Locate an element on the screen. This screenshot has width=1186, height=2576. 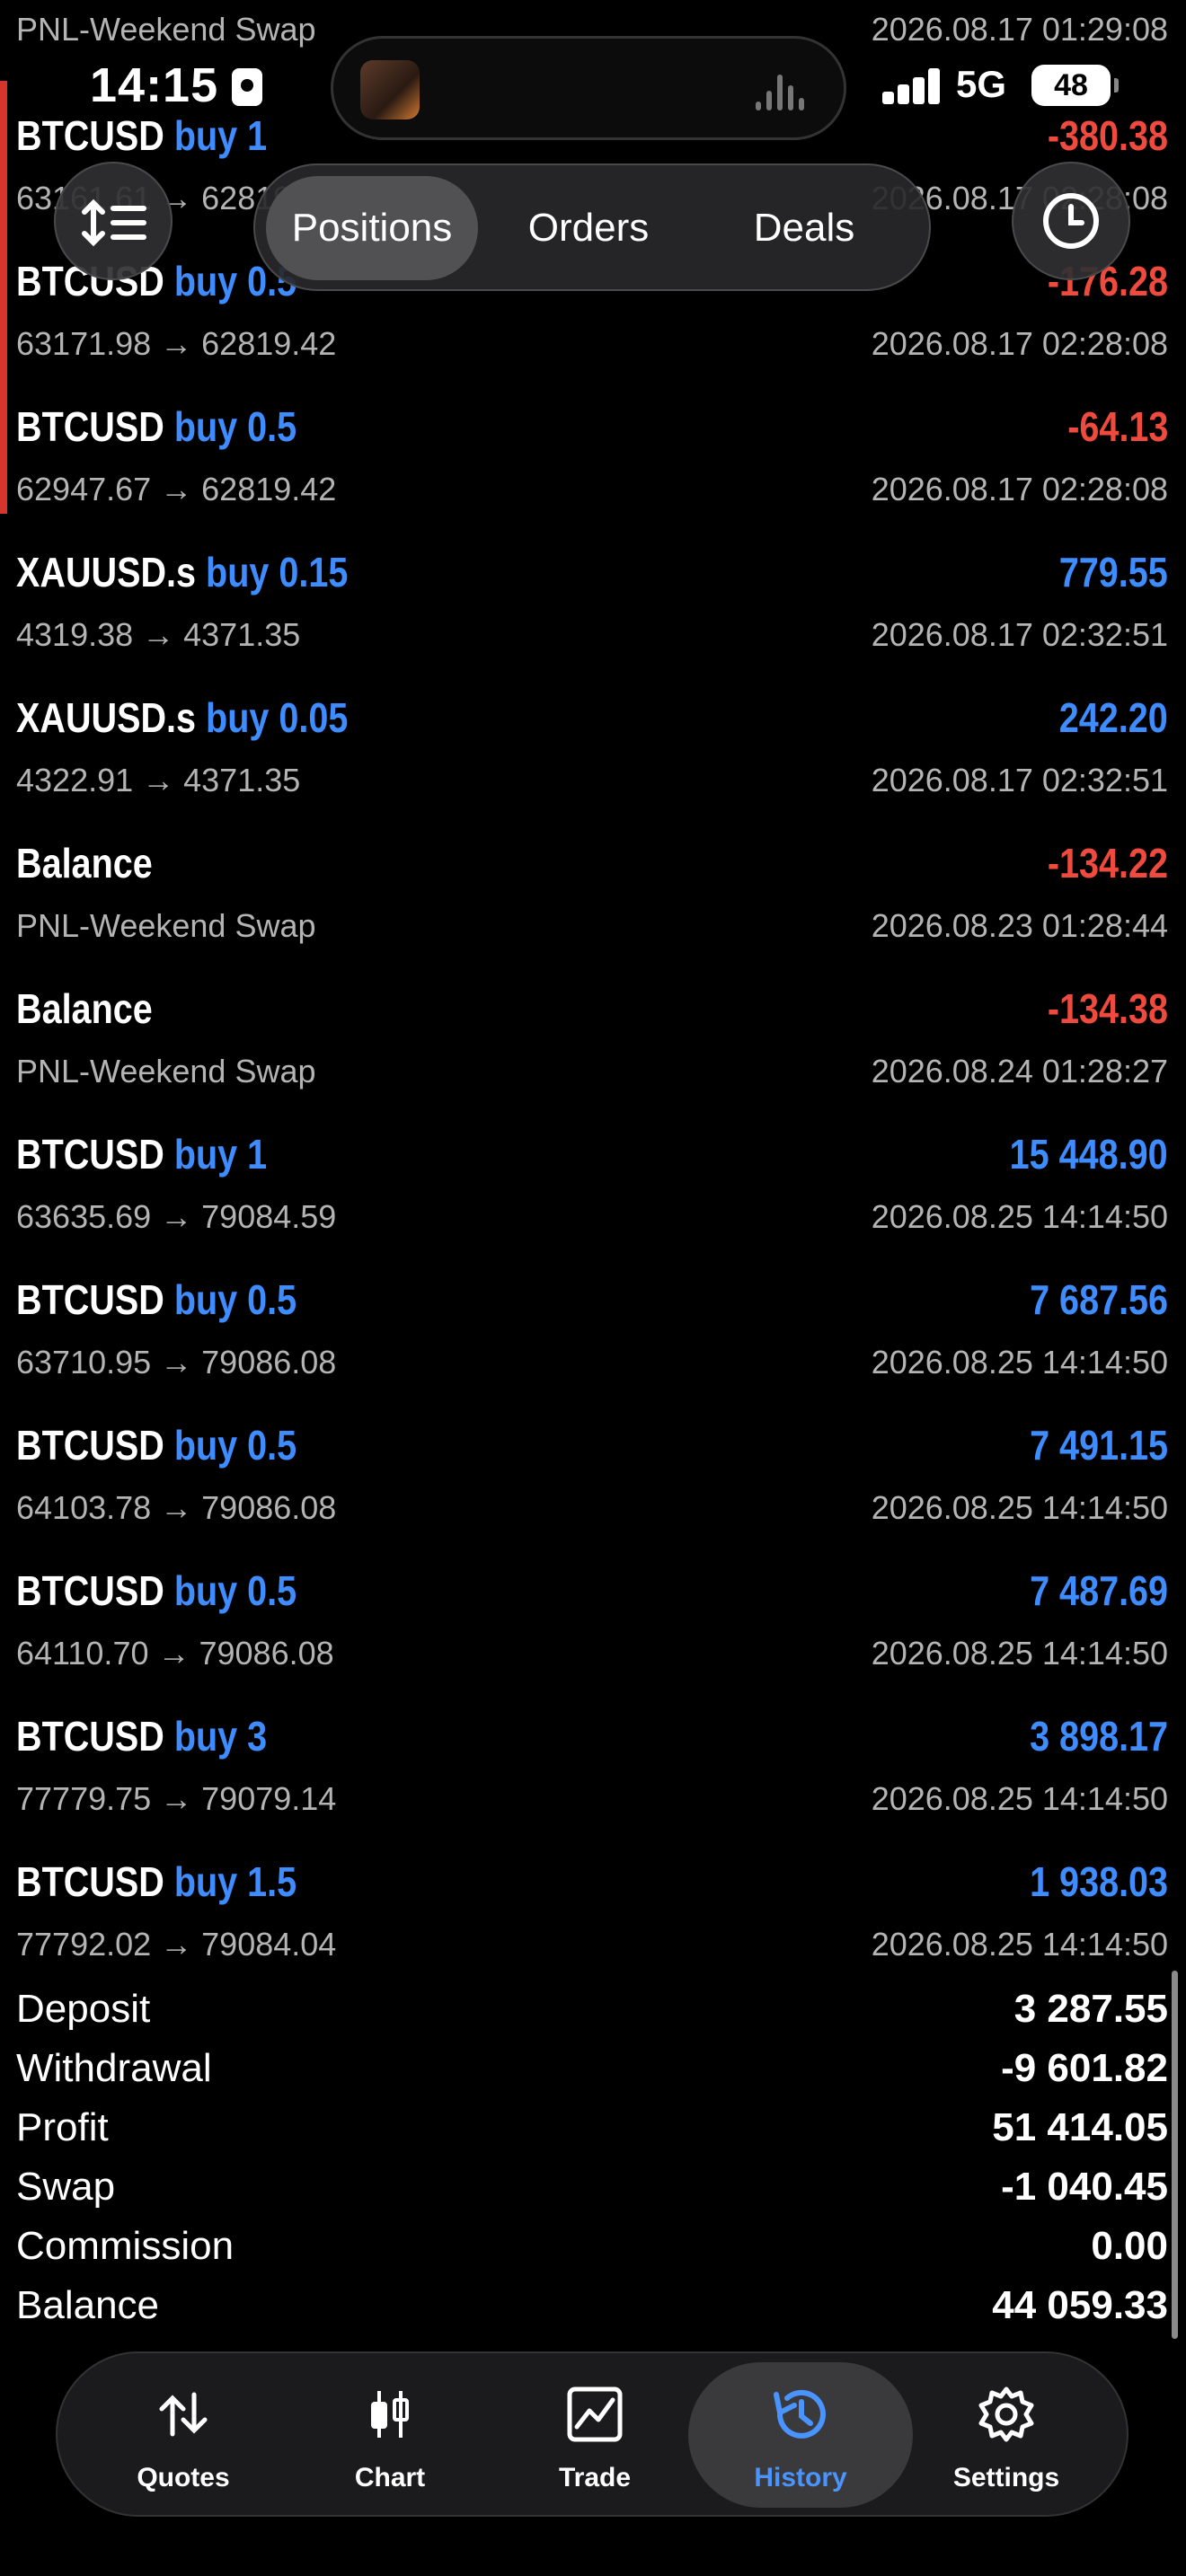
summary-row: Profit 51 414.05 is located at coordinates (593, 2131).